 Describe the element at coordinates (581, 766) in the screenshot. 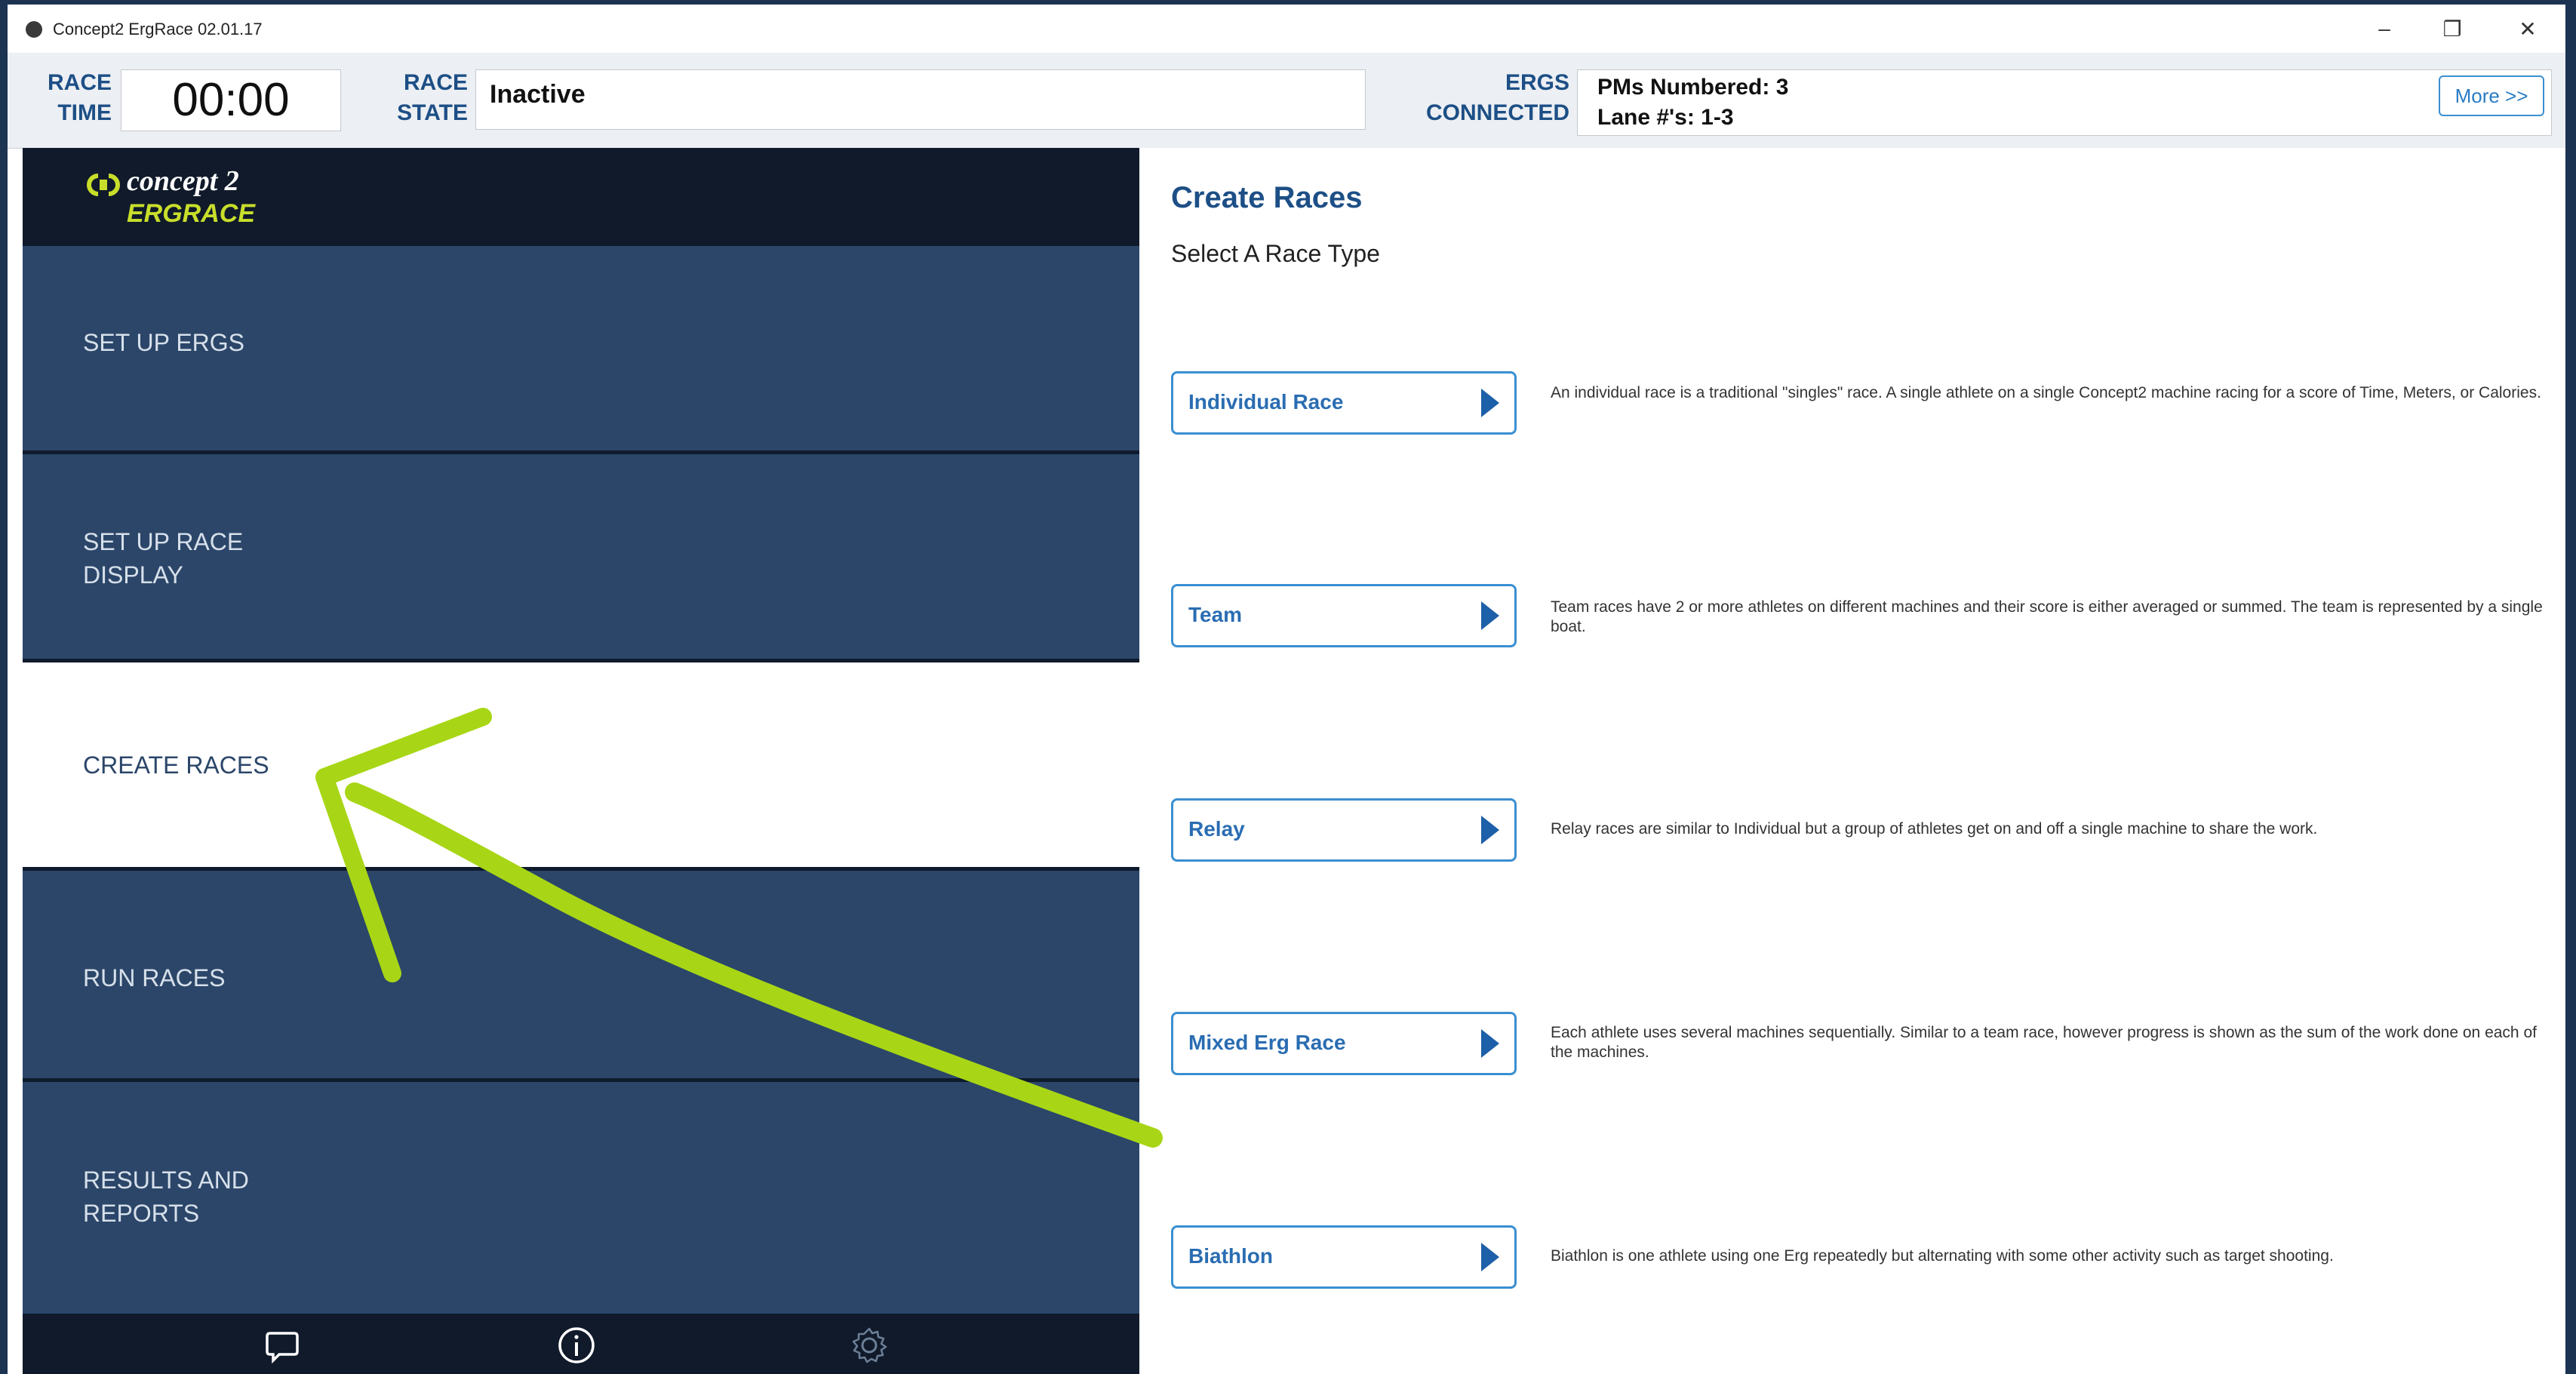

I see `nav-create-races: CREATE RACES` at that location.